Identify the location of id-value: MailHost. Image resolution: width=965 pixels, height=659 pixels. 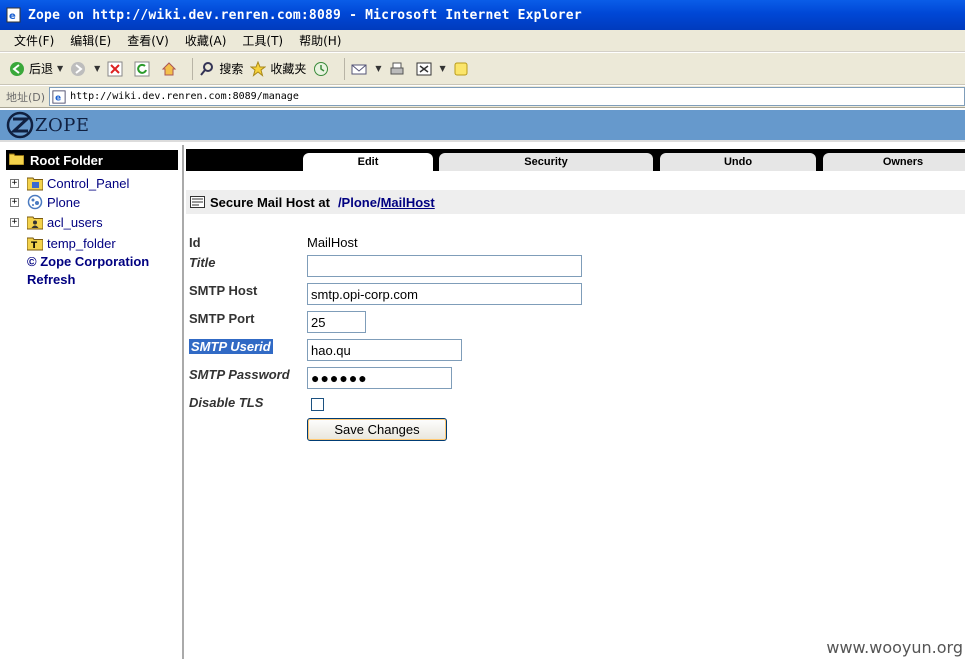
(332, 242).